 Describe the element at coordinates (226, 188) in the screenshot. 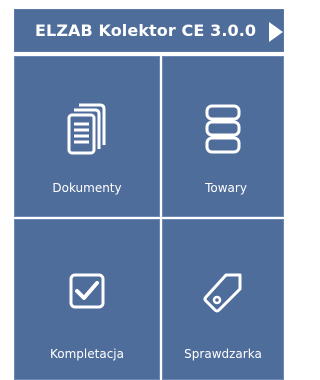

I see `tile-towary-label: Towary` at that location.